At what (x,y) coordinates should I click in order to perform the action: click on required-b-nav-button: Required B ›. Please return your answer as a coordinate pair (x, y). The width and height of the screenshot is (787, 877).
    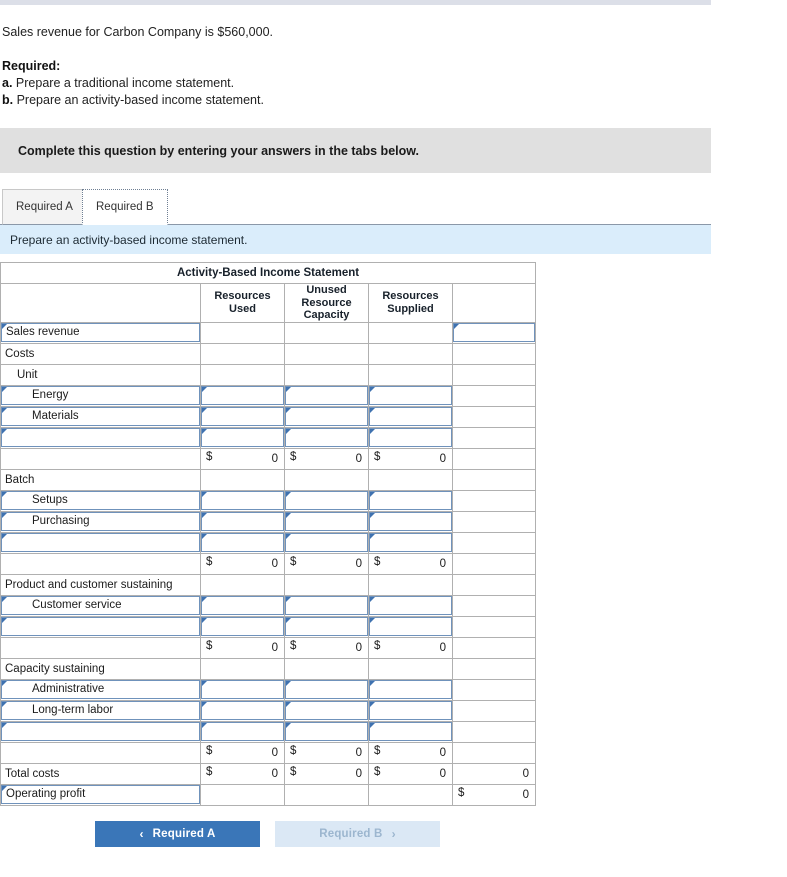
    Looking at the image, I should click on (357, 833).